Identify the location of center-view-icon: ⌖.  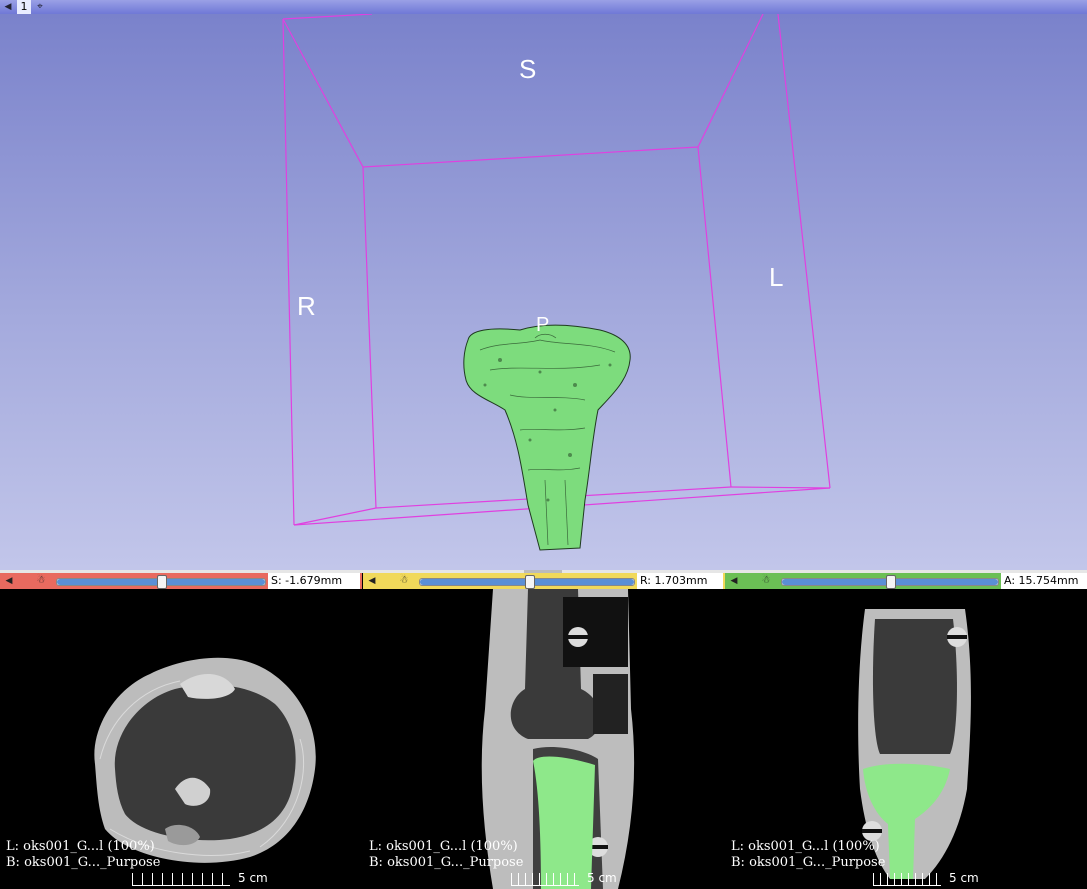
(40, 7).